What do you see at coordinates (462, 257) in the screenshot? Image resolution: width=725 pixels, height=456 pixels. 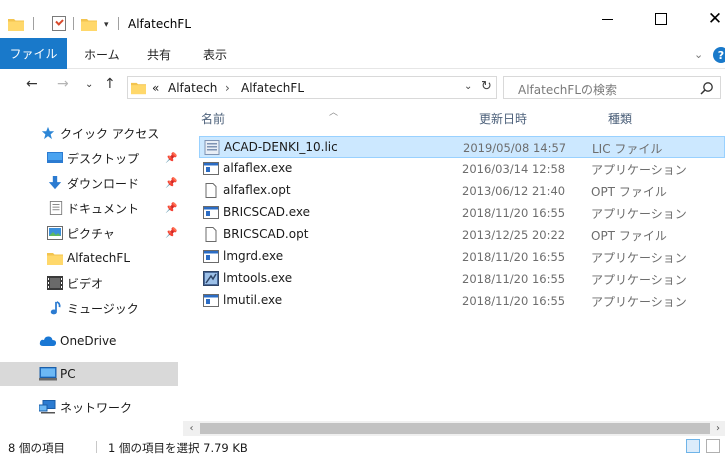 I see `table-row: lmgrd.exe 2018/11/20 16:55 アプリケーション` at bounding box center [462, 257].